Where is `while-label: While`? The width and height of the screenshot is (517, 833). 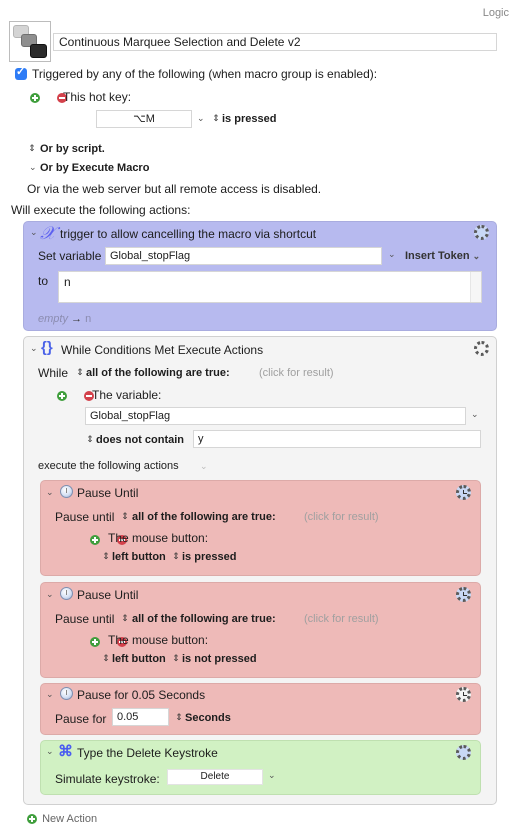 while-label: While is located at coordinates (53, 373).